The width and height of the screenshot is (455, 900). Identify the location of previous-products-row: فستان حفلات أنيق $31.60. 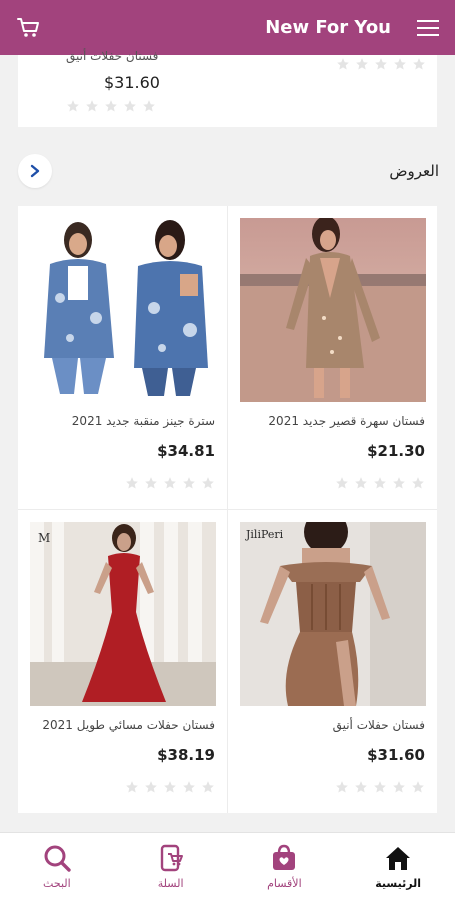
(227, 88).